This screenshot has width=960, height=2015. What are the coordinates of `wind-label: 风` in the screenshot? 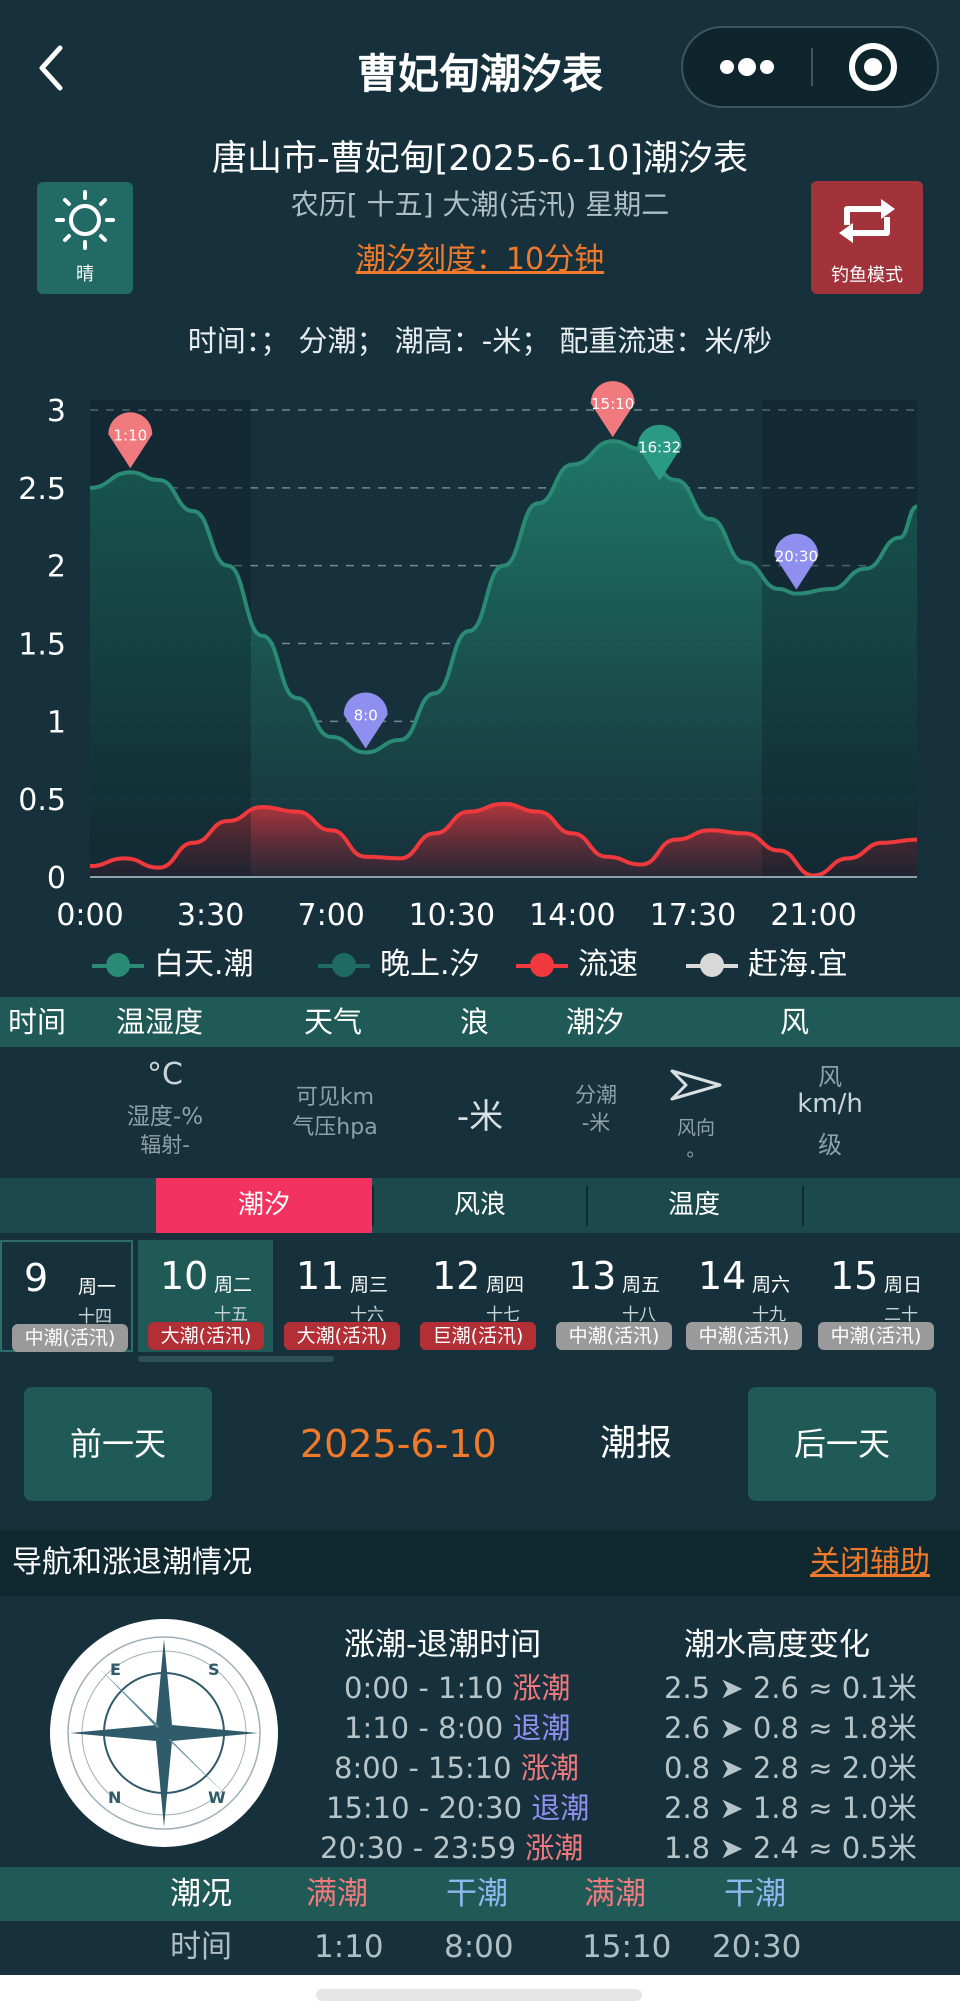 It's located at (830, 1077).